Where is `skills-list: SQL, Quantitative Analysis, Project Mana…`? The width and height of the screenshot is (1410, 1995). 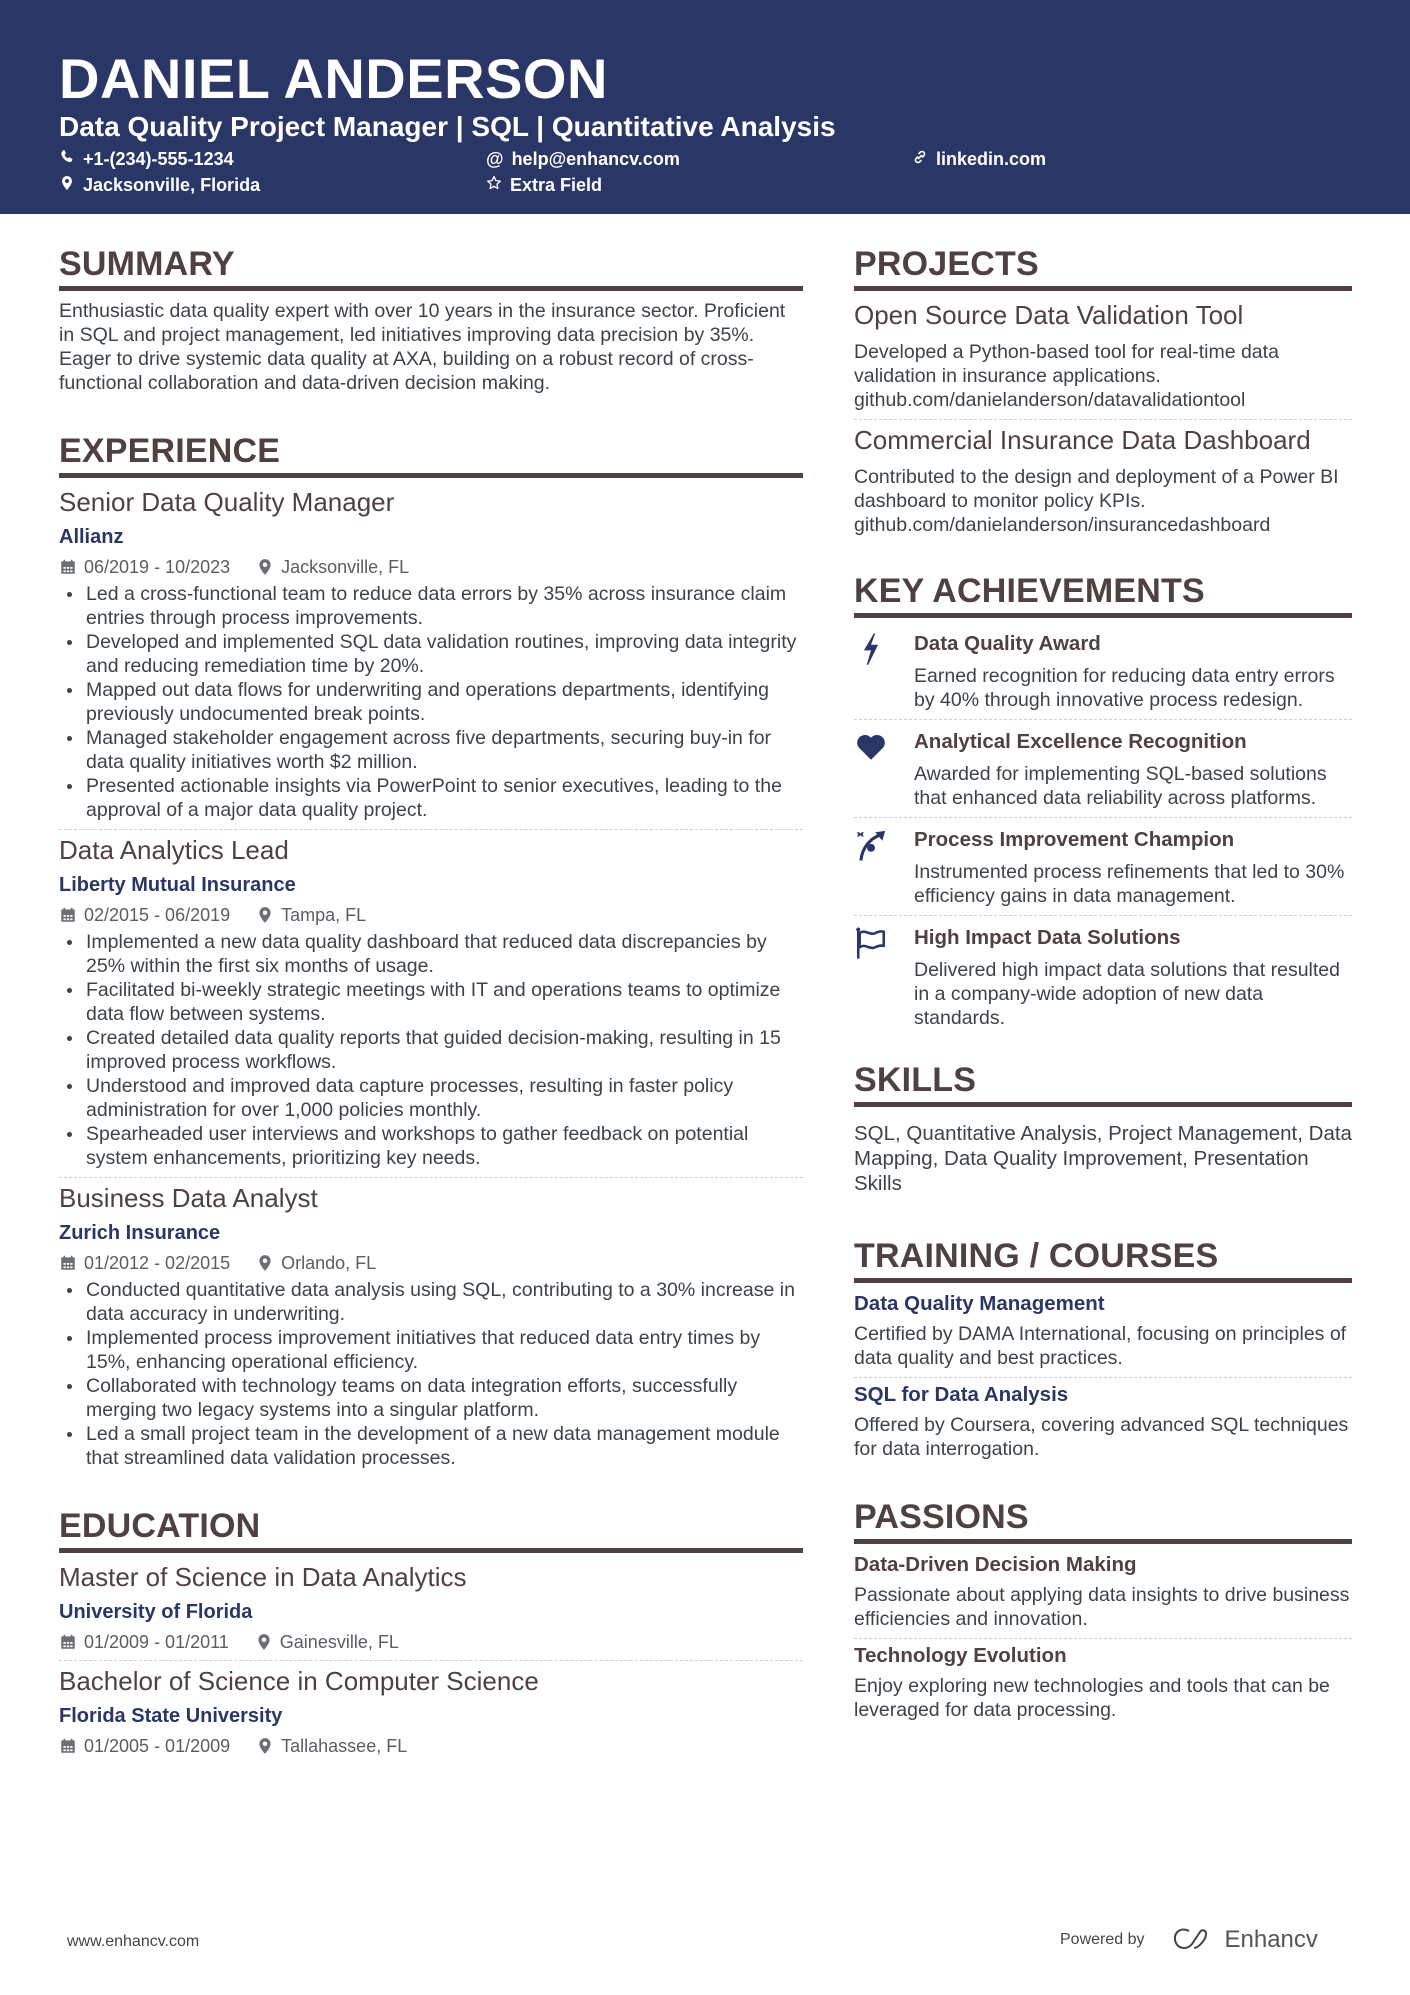
skills-list: SQL, Quantitative Analysis, Project Mana… is located at coordinates (1103, 1158).